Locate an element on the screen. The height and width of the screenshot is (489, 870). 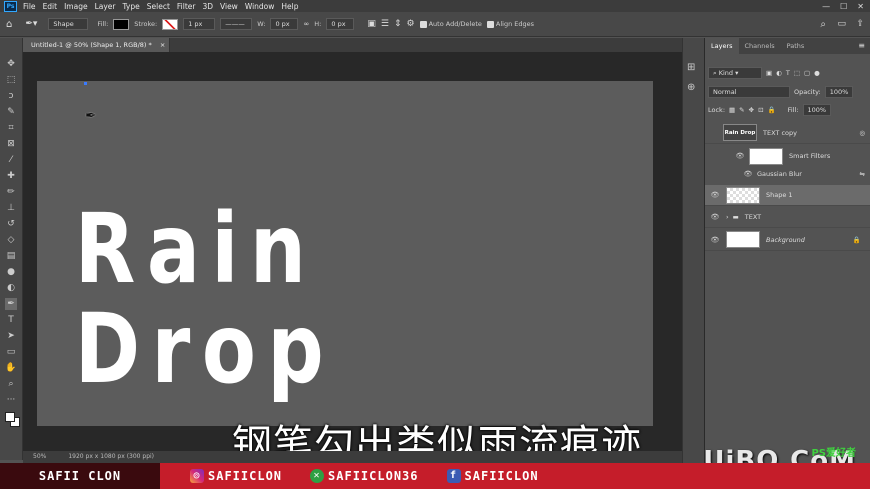
move-tool-icon: ✥ is located at coordinates (11, 64).